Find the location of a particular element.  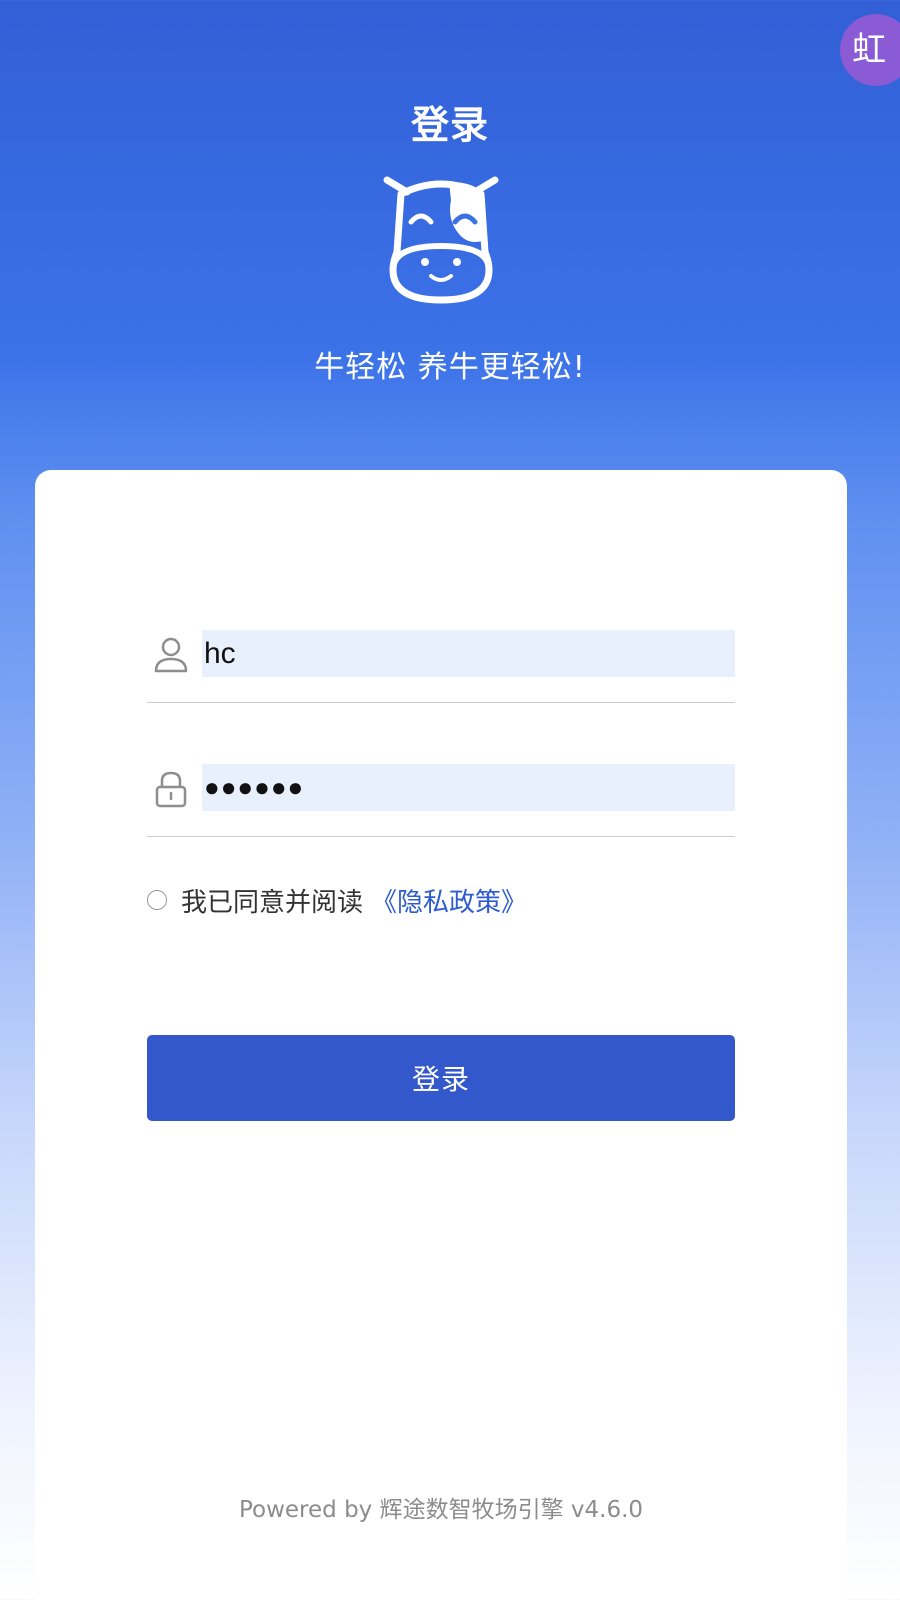

privacy-policy-link: 《隐私政策》 is located at coordinates (449, 900).